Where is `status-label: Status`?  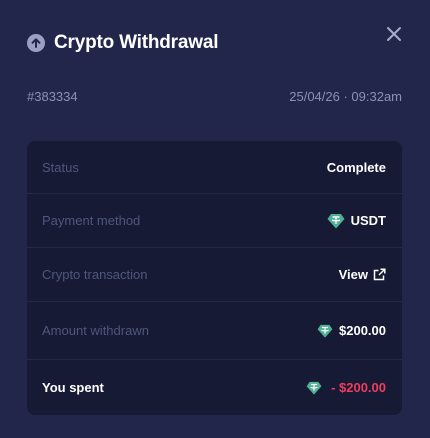 status-label: Status is located at coordinates (60, 167).